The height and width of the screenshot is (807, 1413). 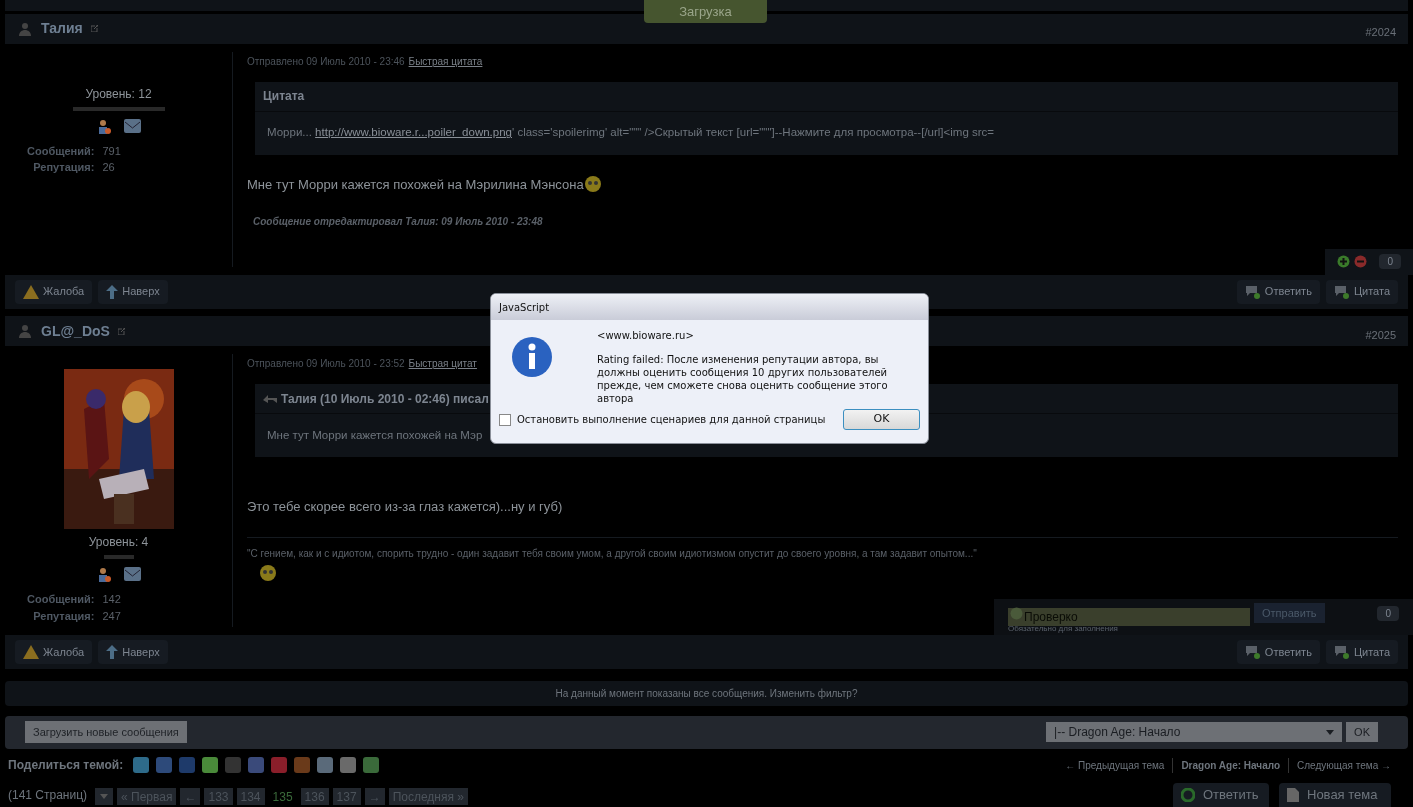 I want to click on next-topic-link: Следующая тема →, so click(x=1340, y=765).